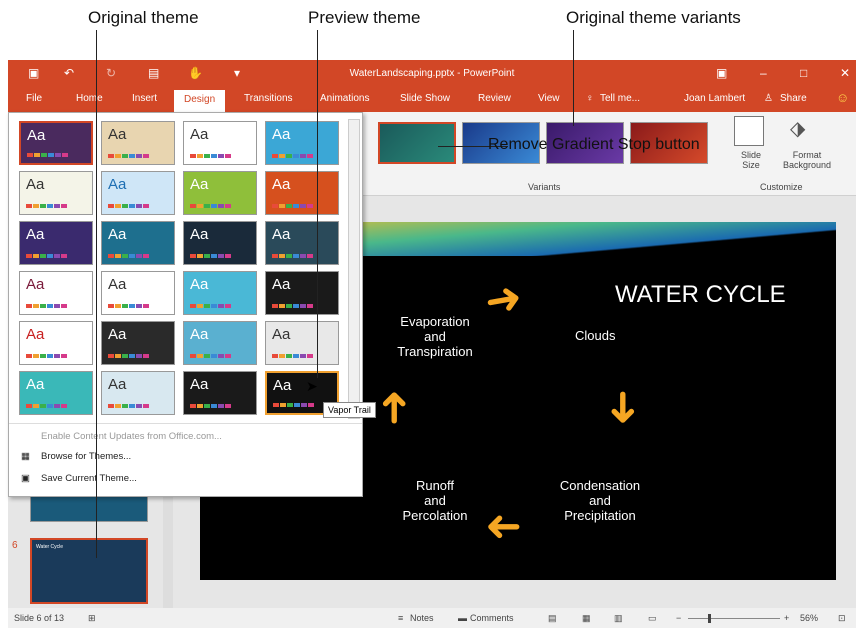 This screenshot has width=856, height=628. I want to click on slide-counter: Slide 6 of 13, so click(39, 618).